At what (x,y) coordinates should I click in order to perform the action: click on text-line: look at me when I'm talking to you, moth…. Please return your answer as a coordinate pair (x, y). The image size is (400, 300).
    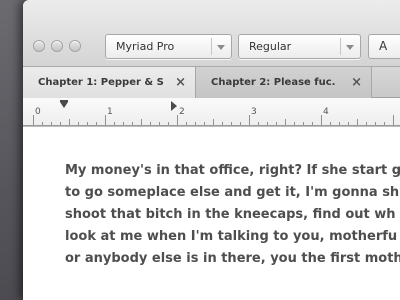
    Looking at the image, I should click on (231, 236).